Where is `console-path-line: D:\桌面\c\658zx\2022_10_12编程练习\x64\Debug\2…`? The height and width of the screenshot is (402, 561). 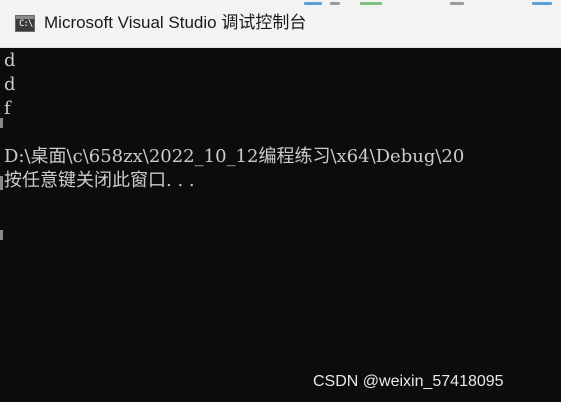 console-path-line: D:\桌面\c\658zx\2022_10_12编程练习\x64\Debug\2… is located at coordinates (234, 156).